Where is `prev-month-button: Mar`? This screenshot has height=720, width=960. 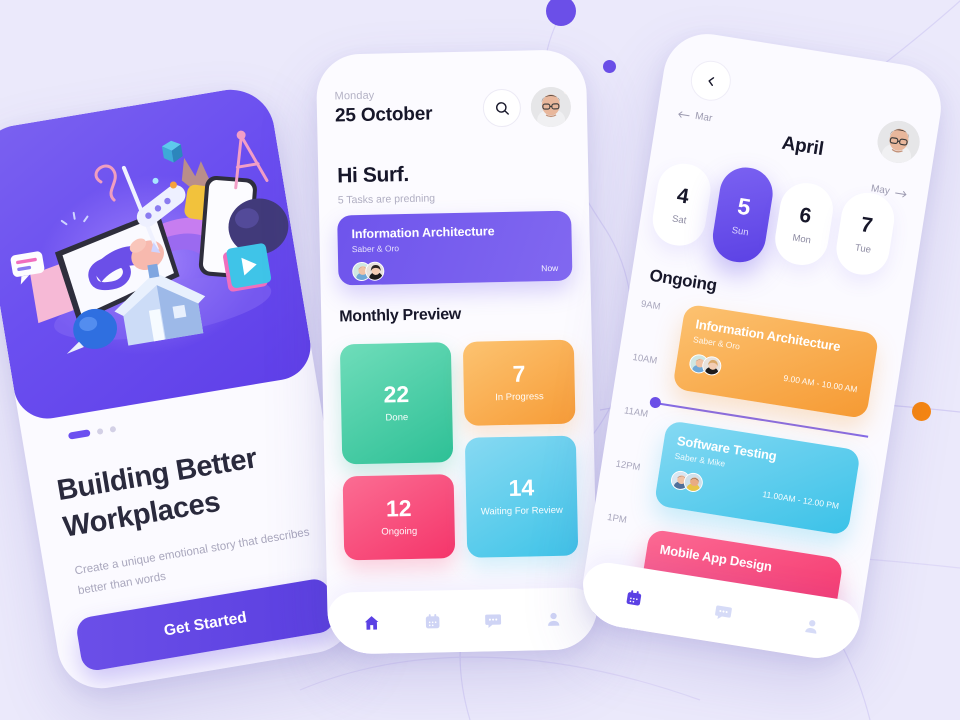
prev-month-button: Mar is located at coordinates (694, 116).